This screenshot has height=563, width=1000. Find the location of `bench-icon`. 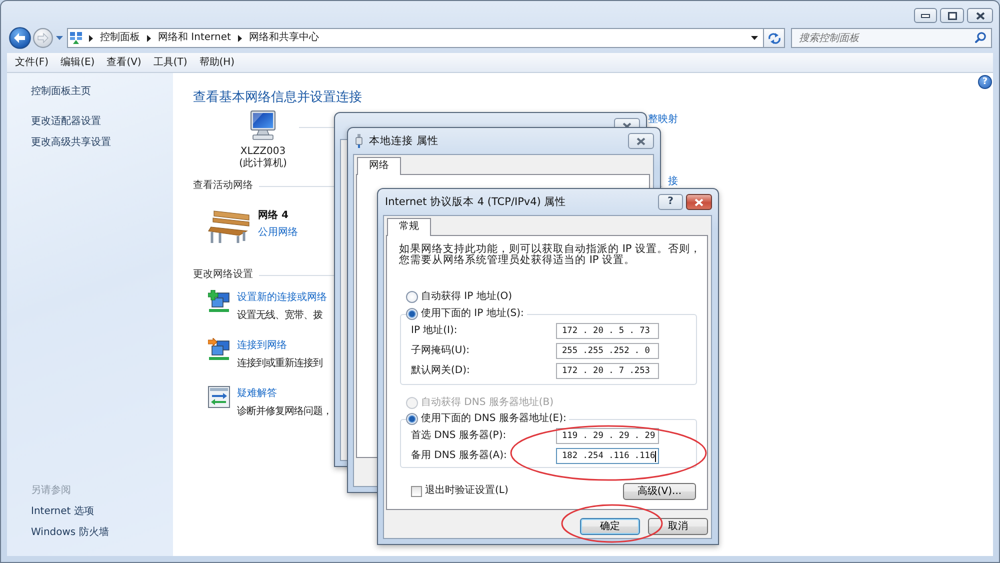

bench-icon is located at coordinates (229, 227).